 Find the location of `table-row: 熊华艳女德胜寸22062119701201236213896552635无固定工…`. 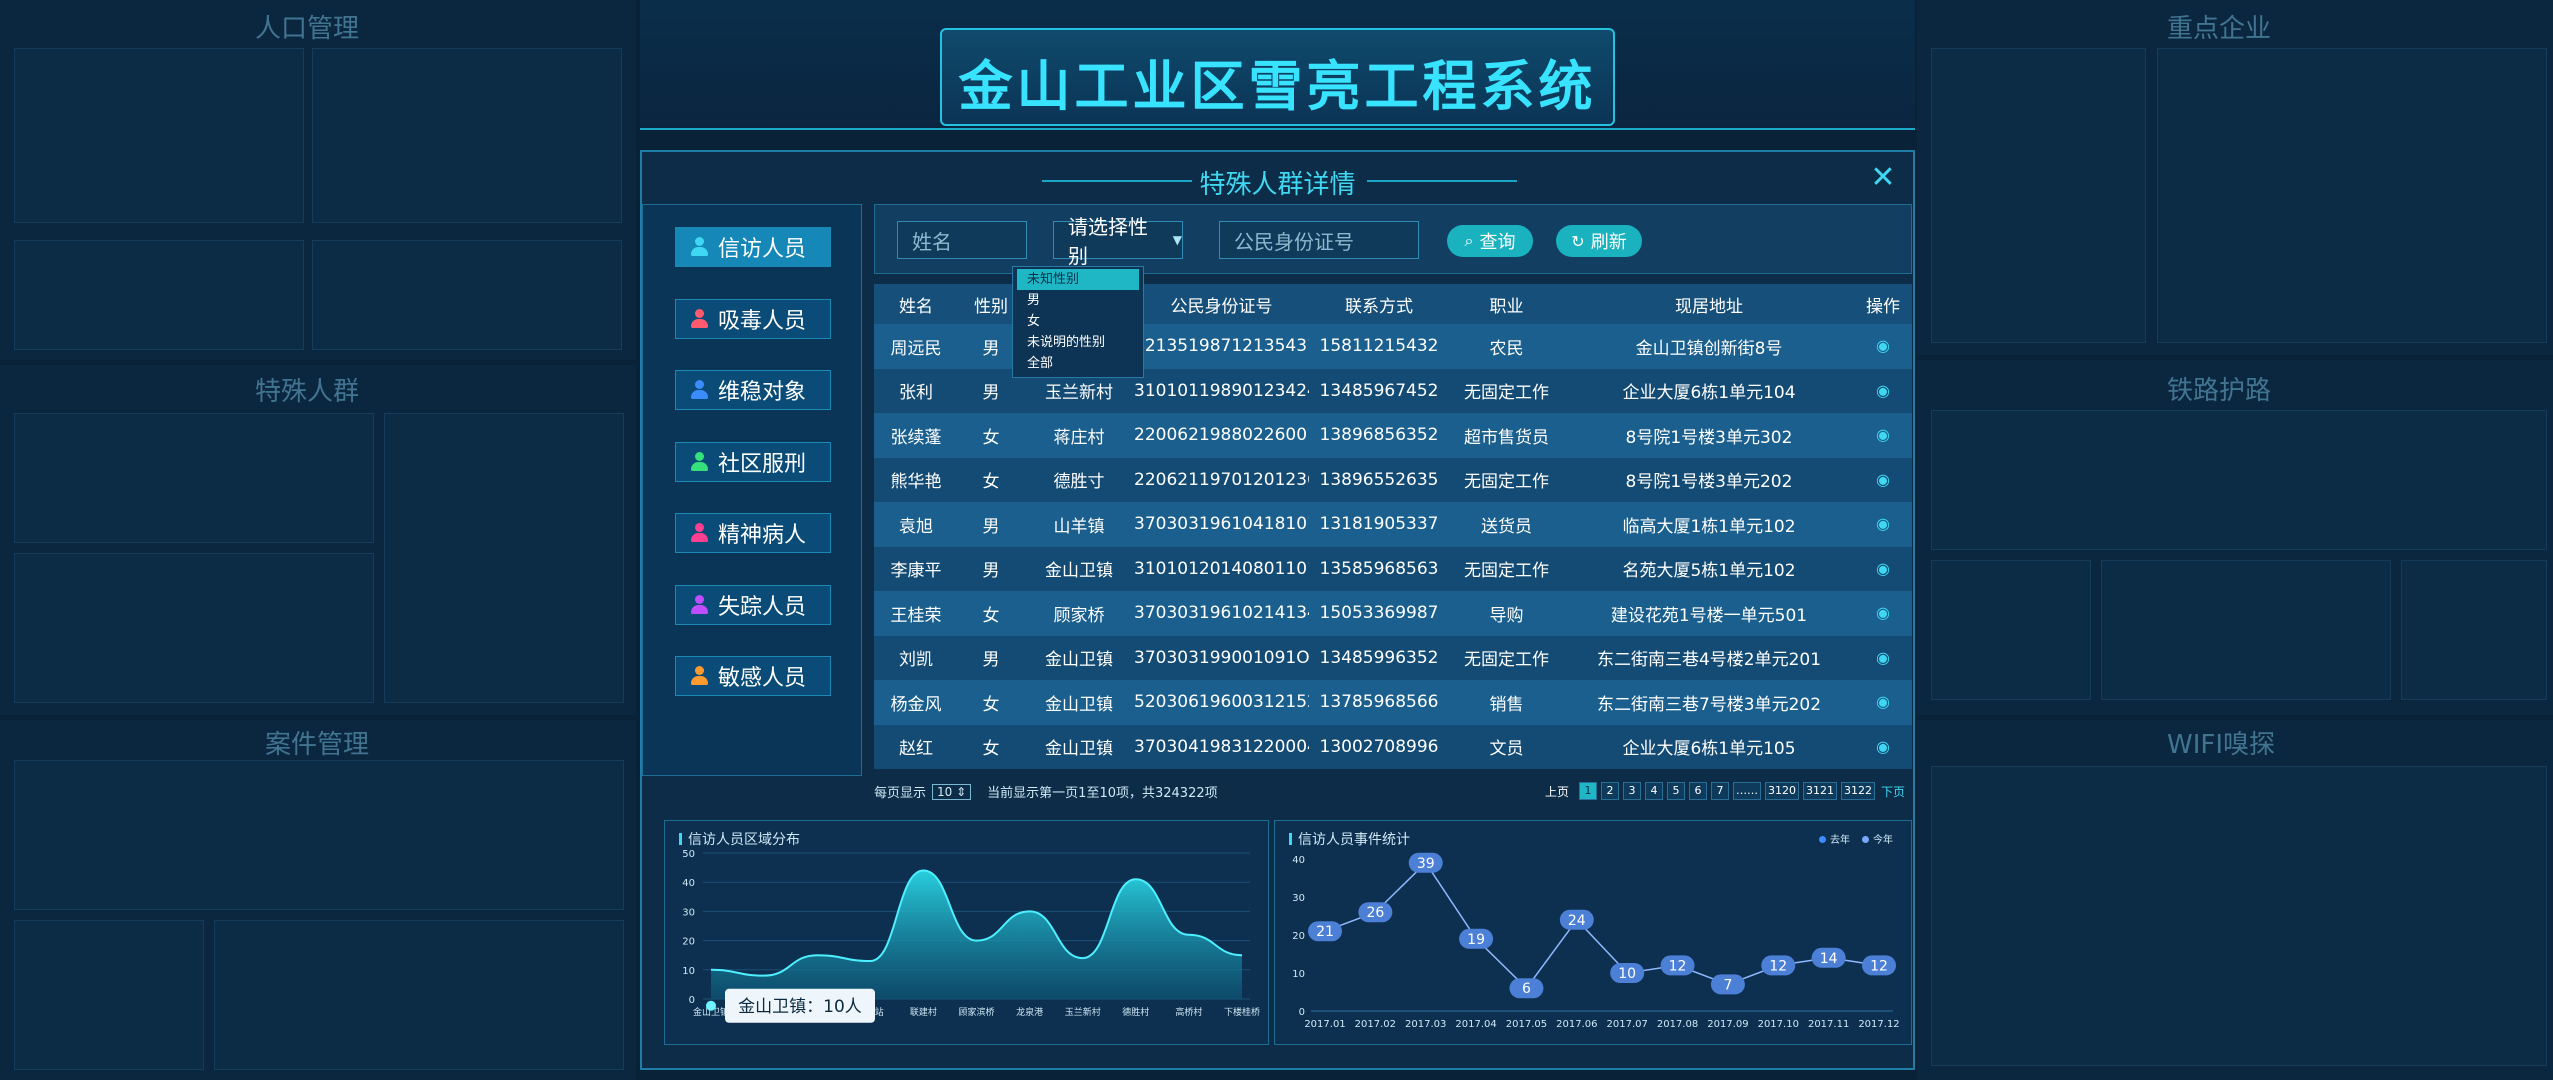

table-row: 熊华艳女德胜寸22062119701201236213896552635无固定工… is located at coordinates (1393, 479).